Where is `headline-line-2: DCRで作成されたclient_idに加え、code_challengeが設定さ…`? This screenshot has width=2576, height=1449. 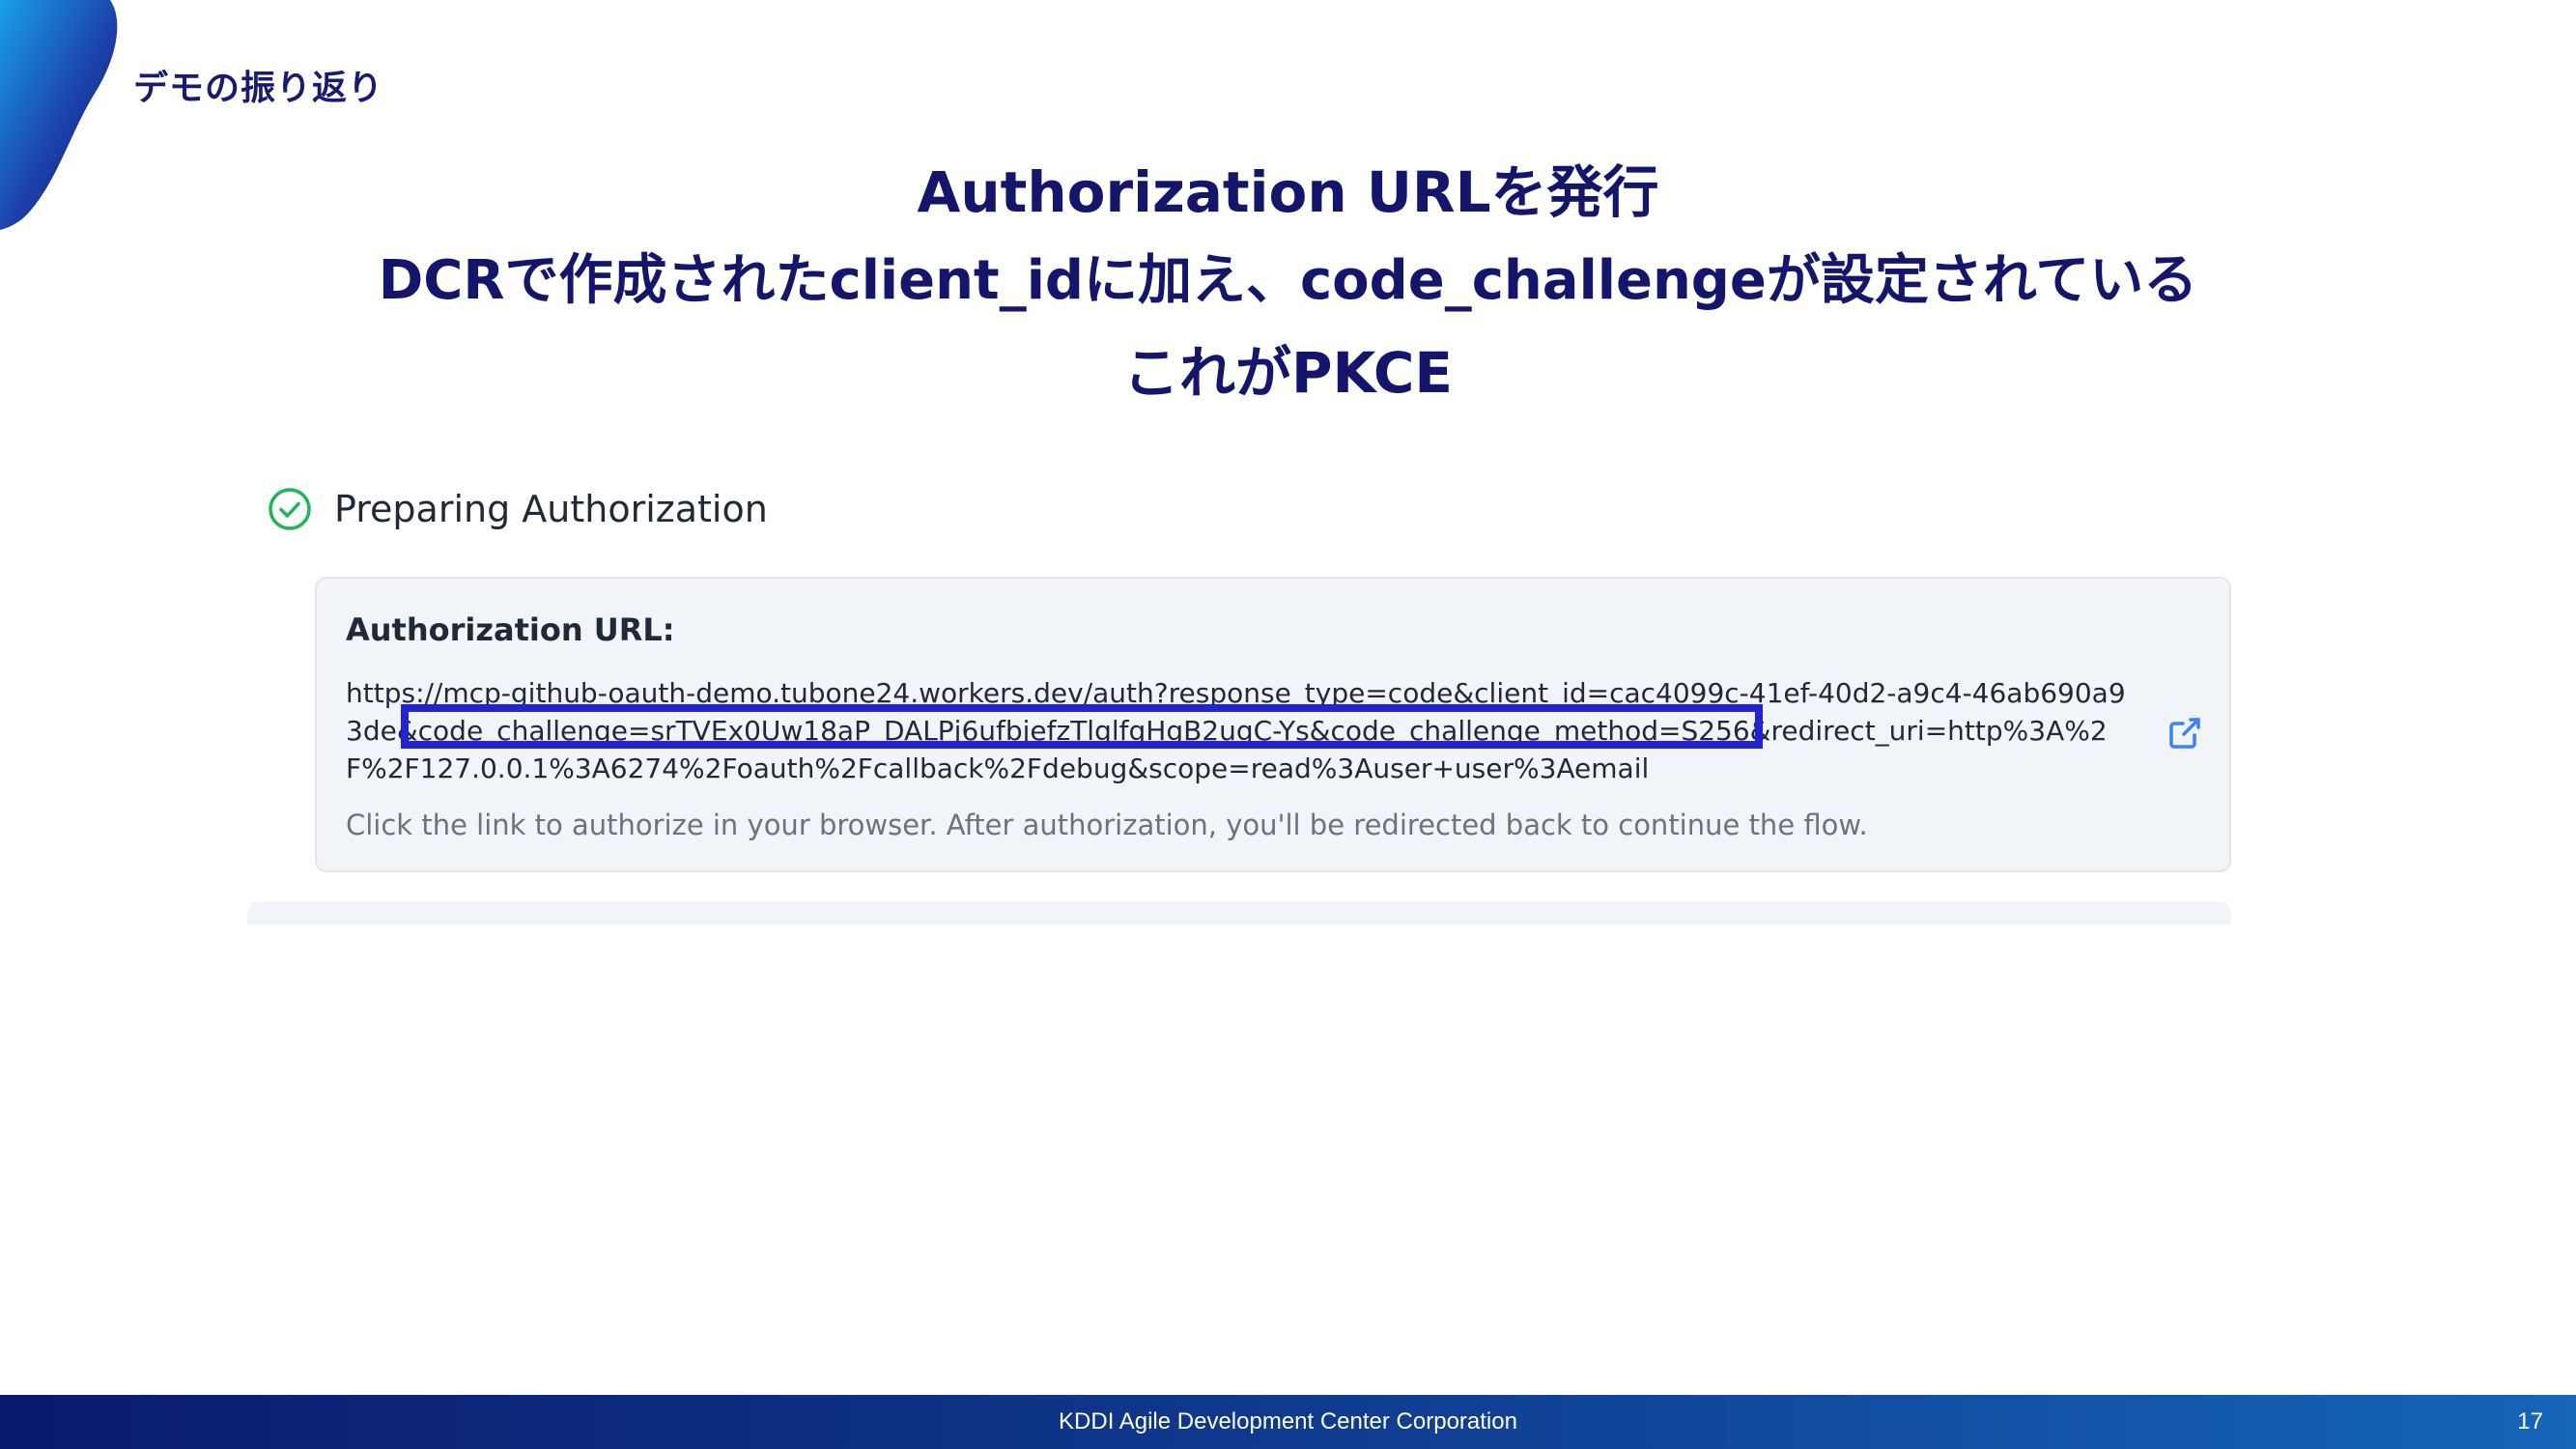 headline-line-2: DCRで作成されたclient_idに加え、code_challengeが設定さ… is located at coordinates (1288, 280).